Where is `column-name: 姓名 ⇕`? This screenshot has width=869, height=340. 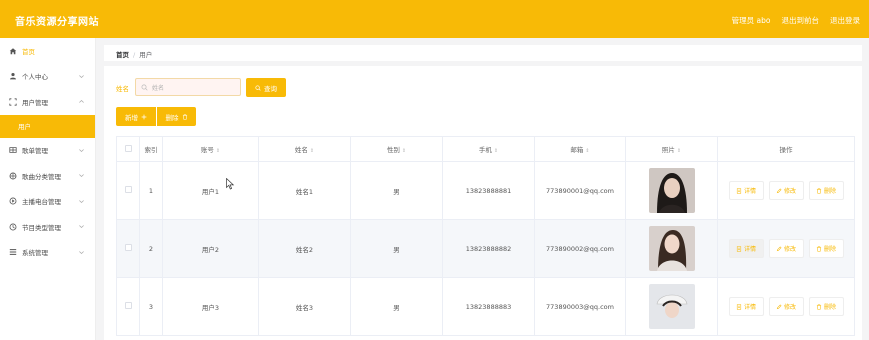 column-name: 姓名 ⇕ is located at coordinates (304, 149).